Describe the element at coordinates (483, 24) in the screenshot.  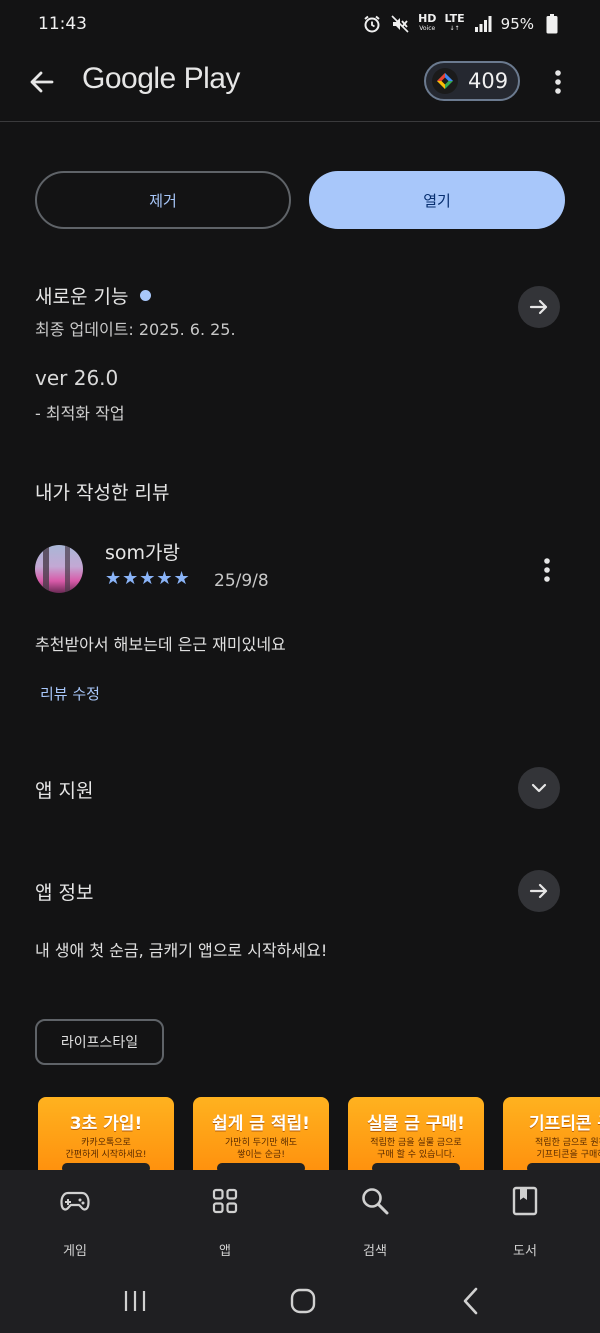
I see `signal-icon` at that location.